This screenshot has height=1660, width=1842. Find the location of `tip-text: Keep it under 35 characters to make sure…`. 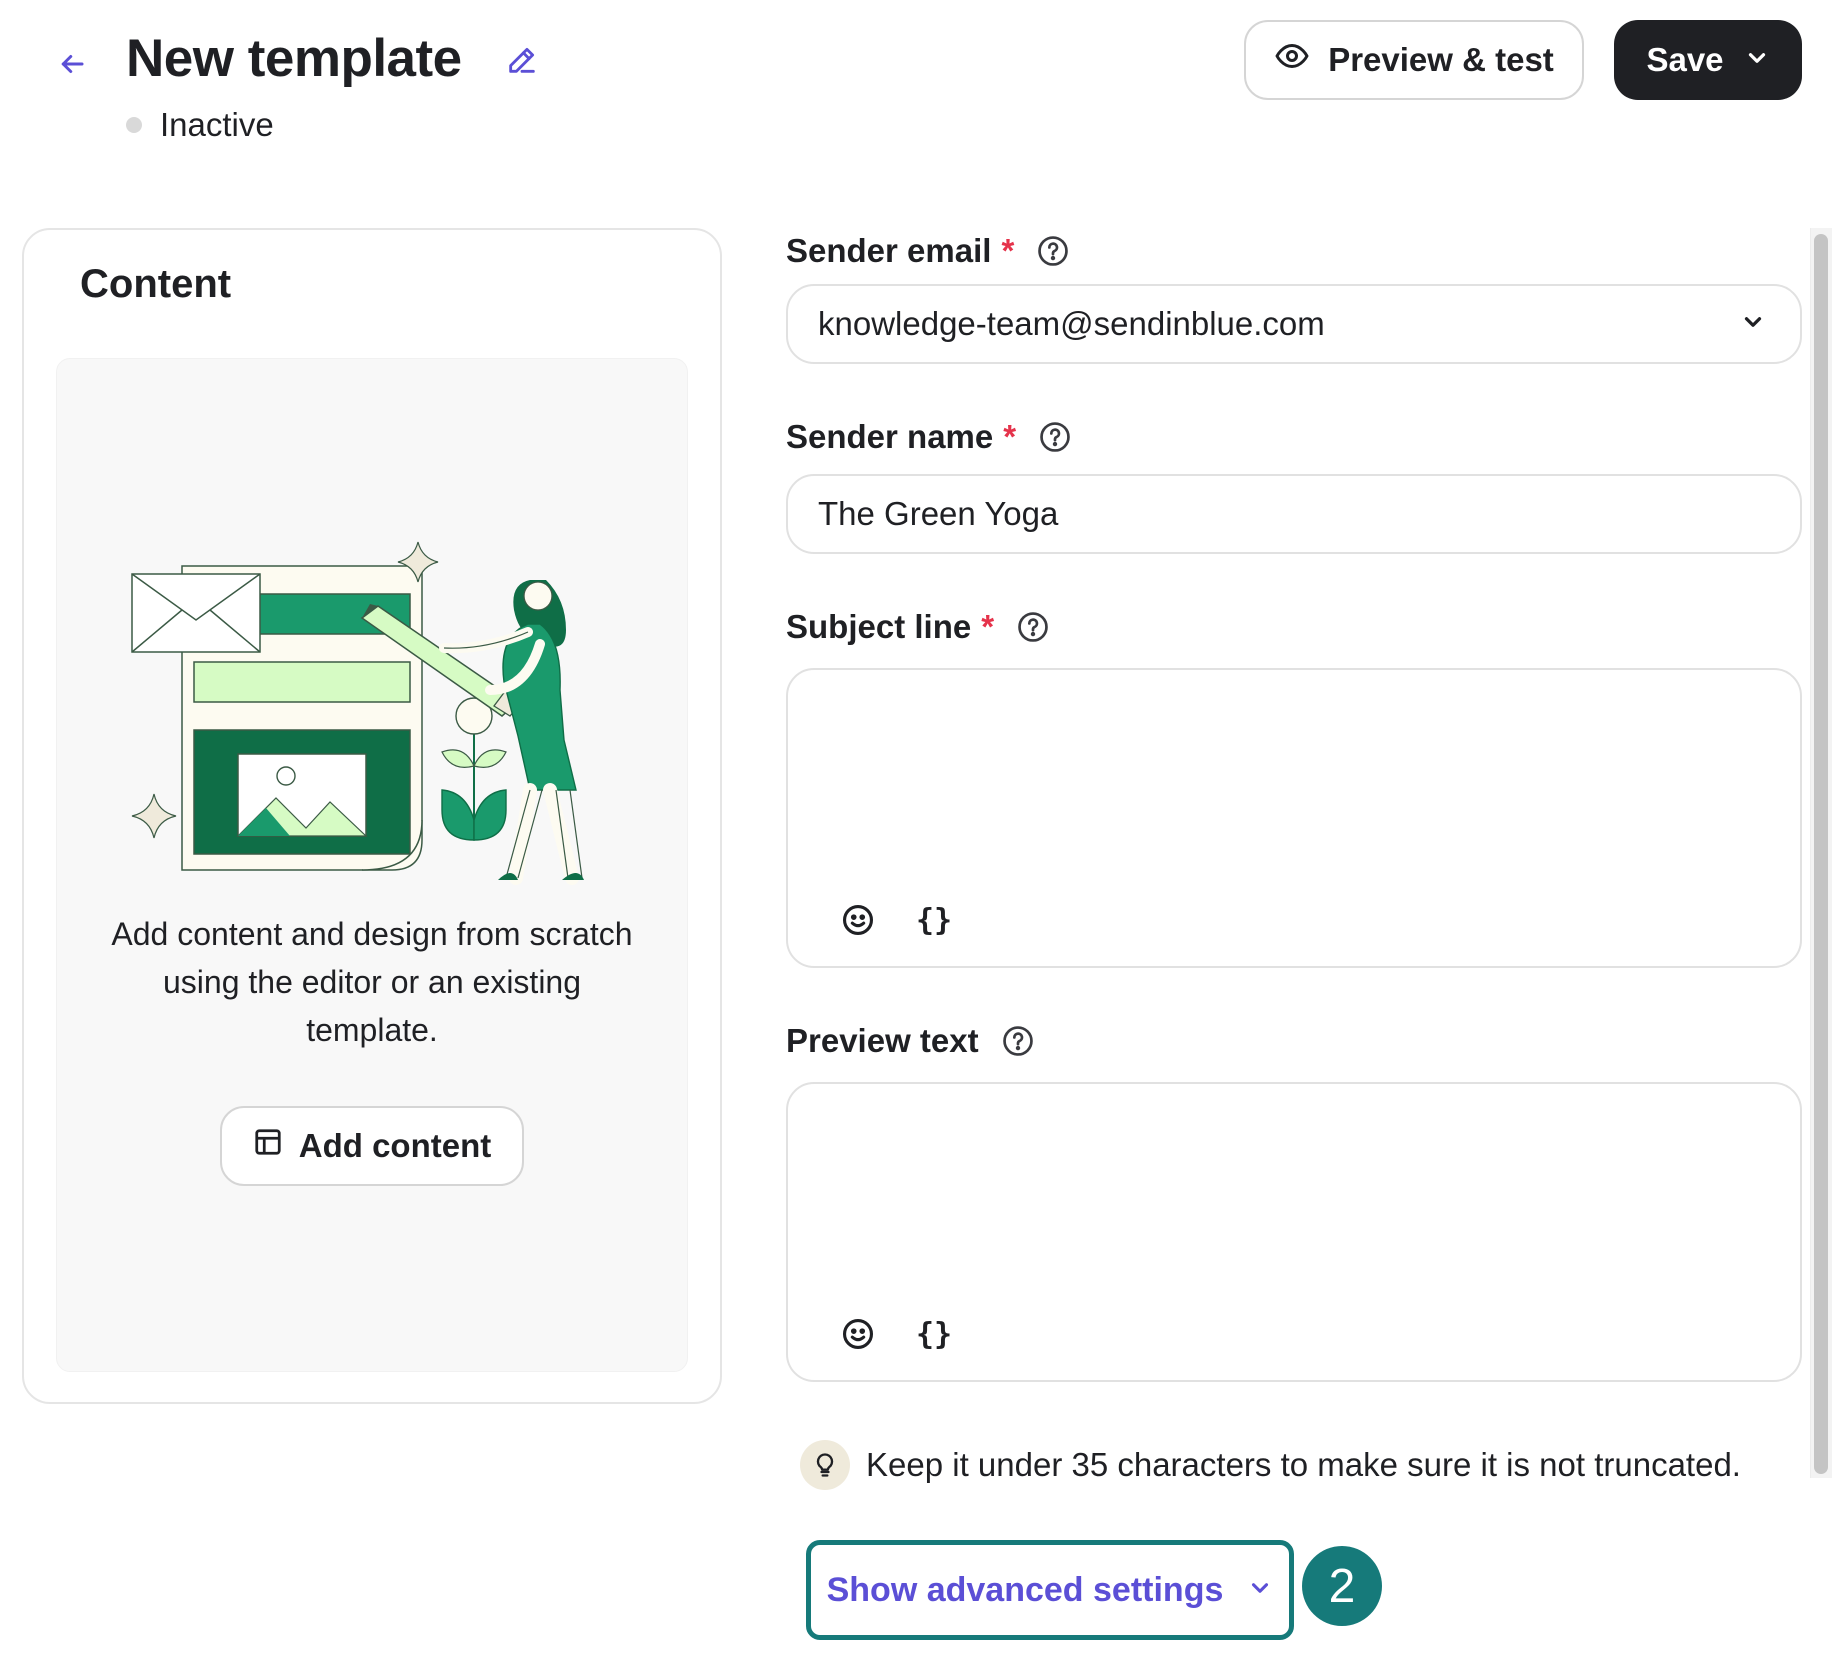

tip-text: Keep it under 35 characters to make sure… is located at coordinates (1303, 1464).